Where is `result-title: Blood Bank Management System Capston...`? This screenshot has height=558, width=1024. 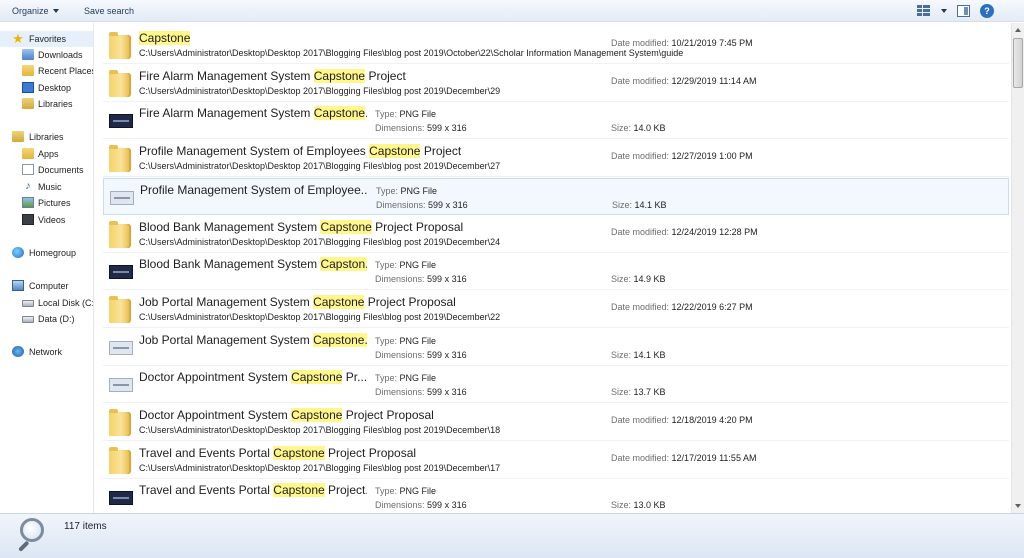
result-title: Blood Bank Management System Capston... is located at coordinates (253, 264).